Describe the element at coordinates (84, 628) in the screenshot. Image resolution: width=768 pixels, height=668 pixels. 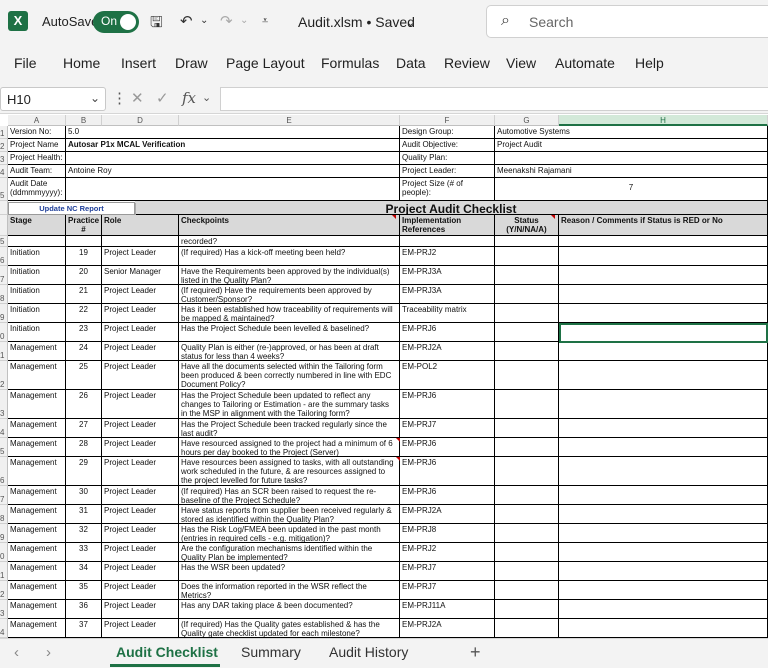
I see `cell-practice: 37` at that location.